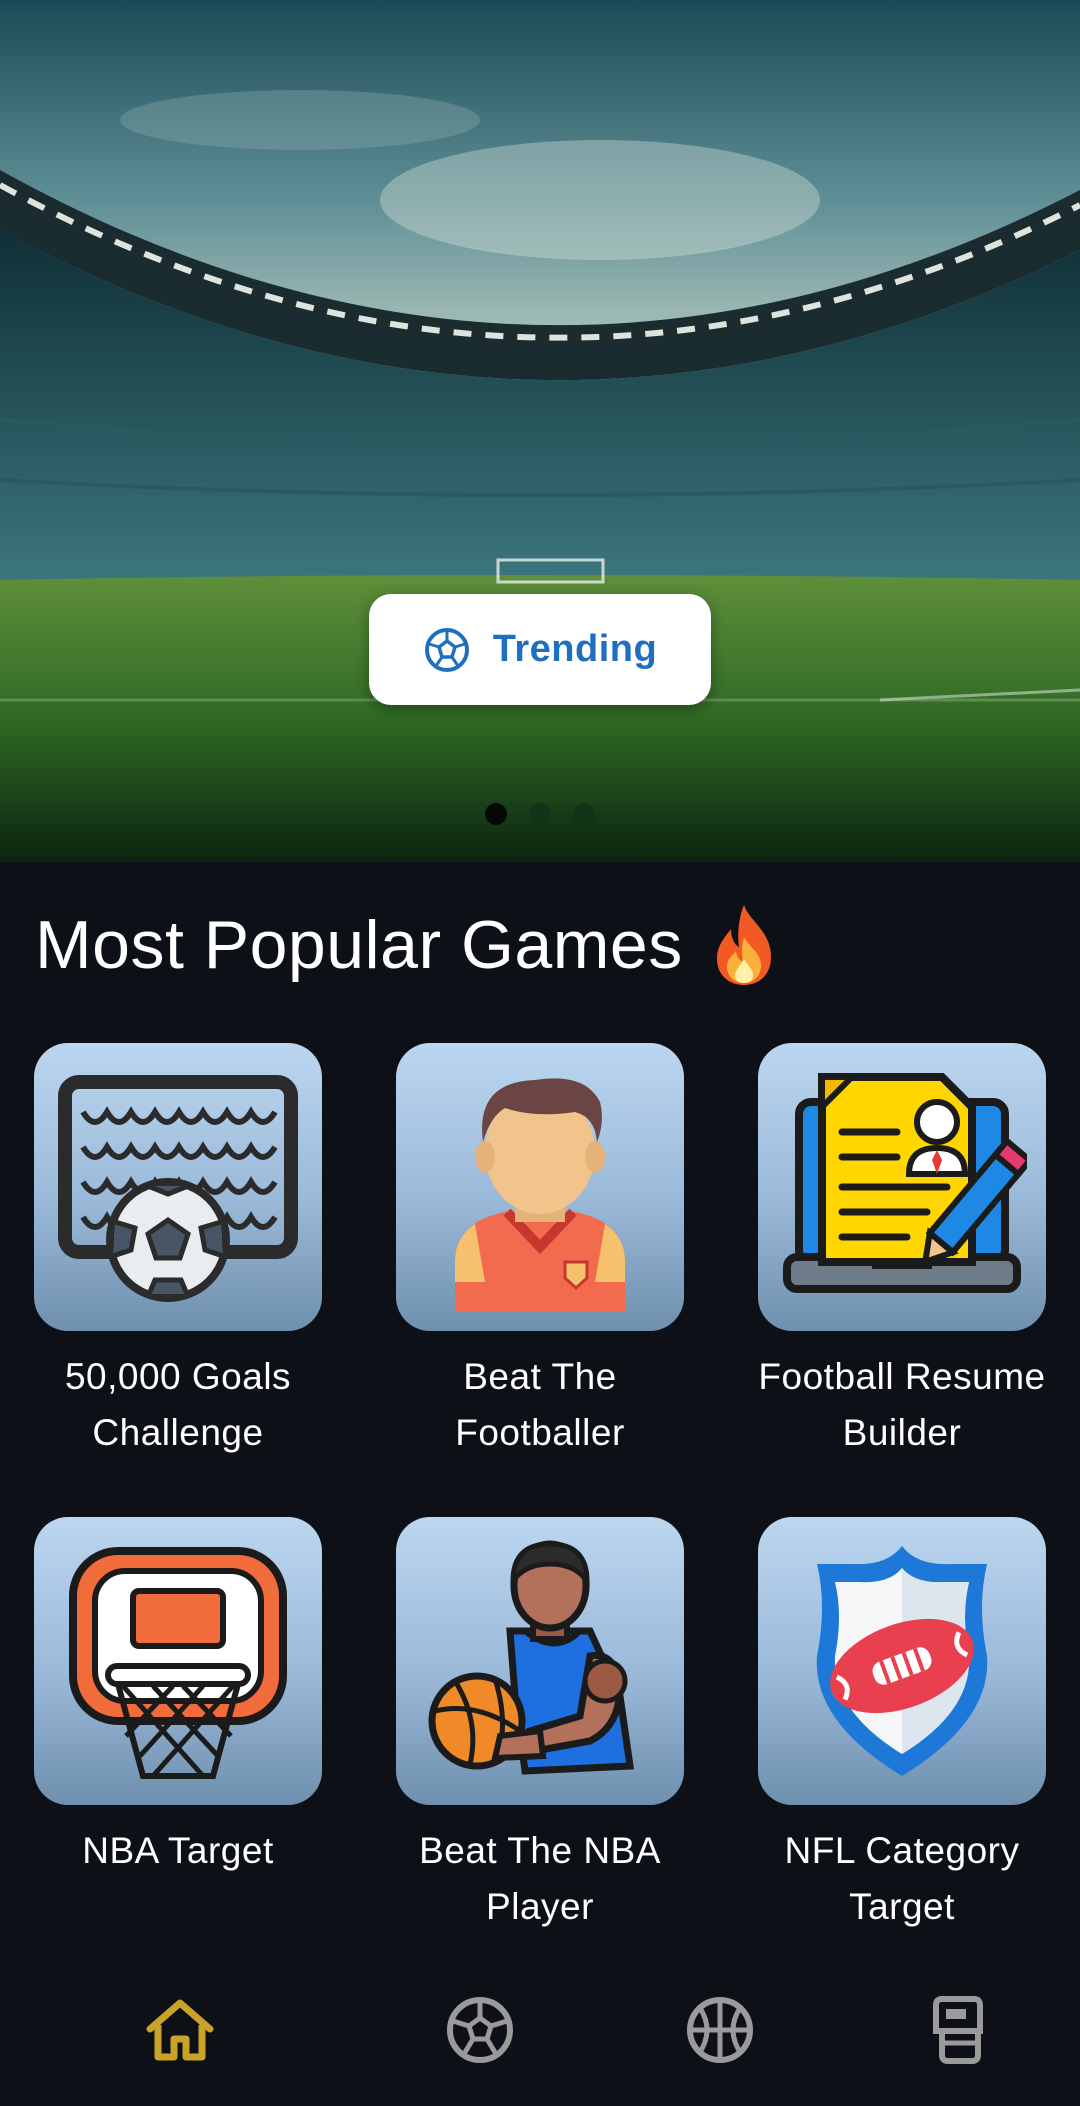 This screenshot has height=2106, width=1080. Describe the element at coordinates (540, 2028) in the screenshot. I see `bottom-navigation` at that location.